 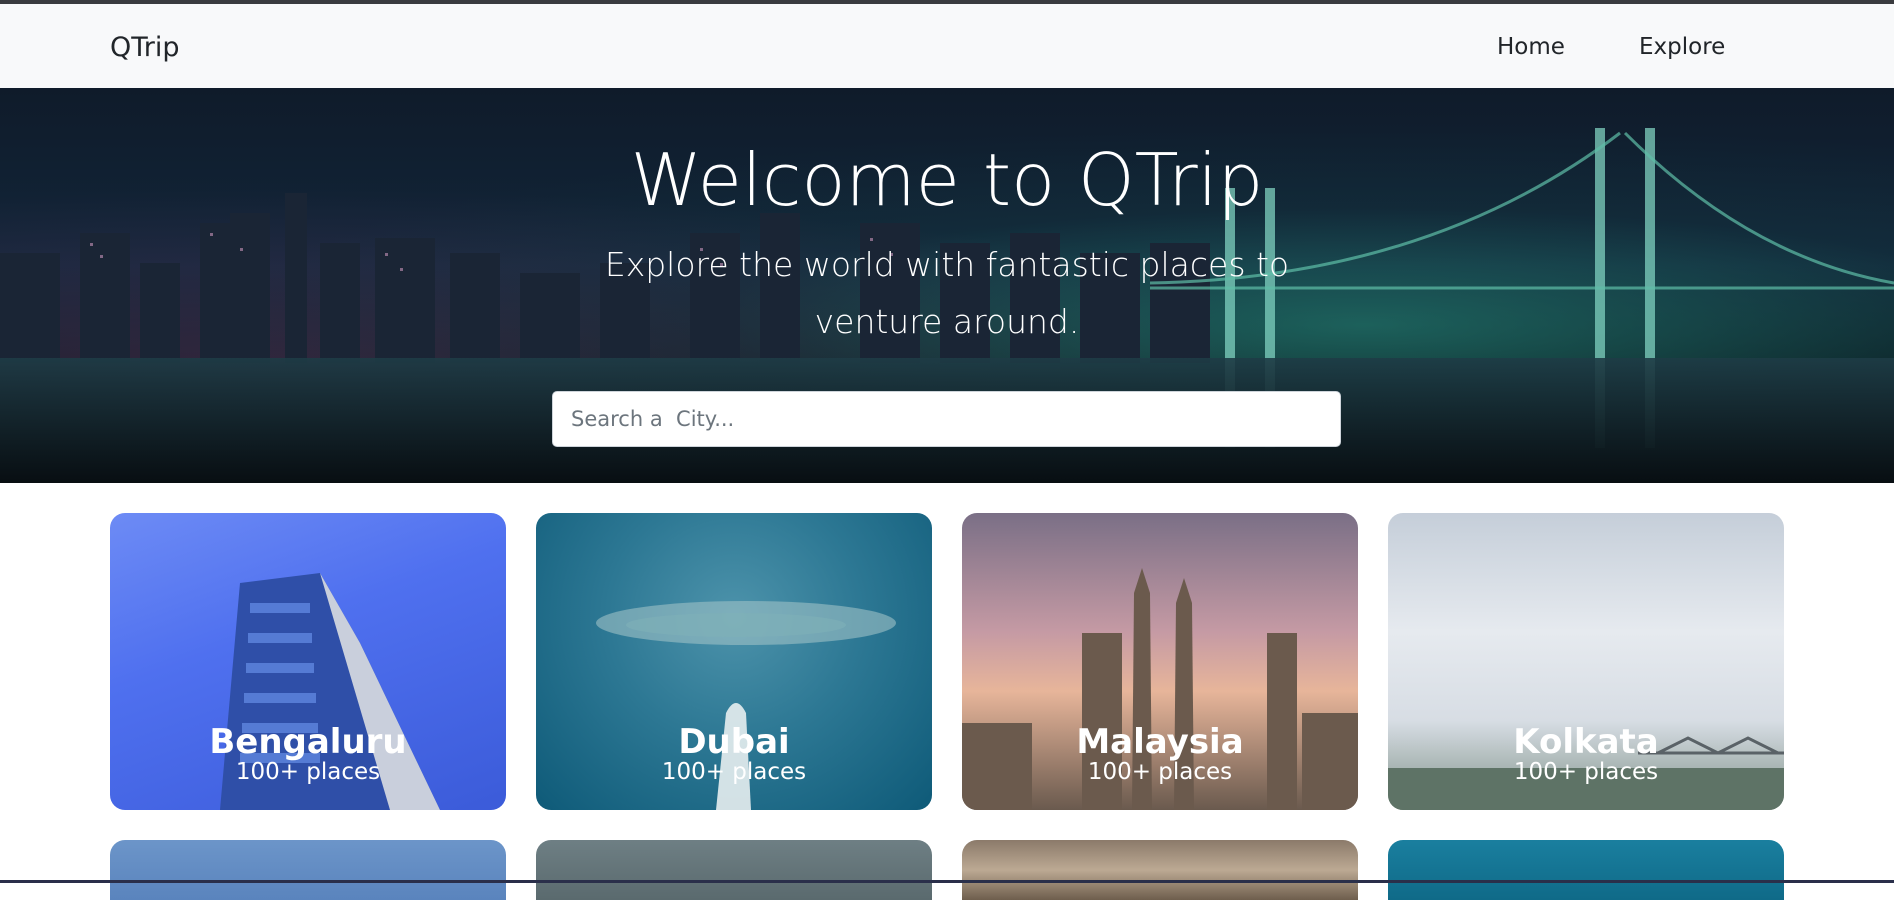 I want to click on navbar: QTrip Home Explore, so click(x=947, y=46).